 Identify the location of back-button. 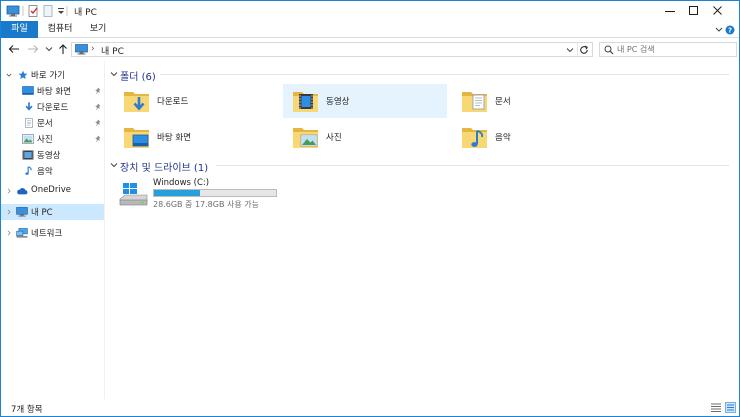
(14, 49).